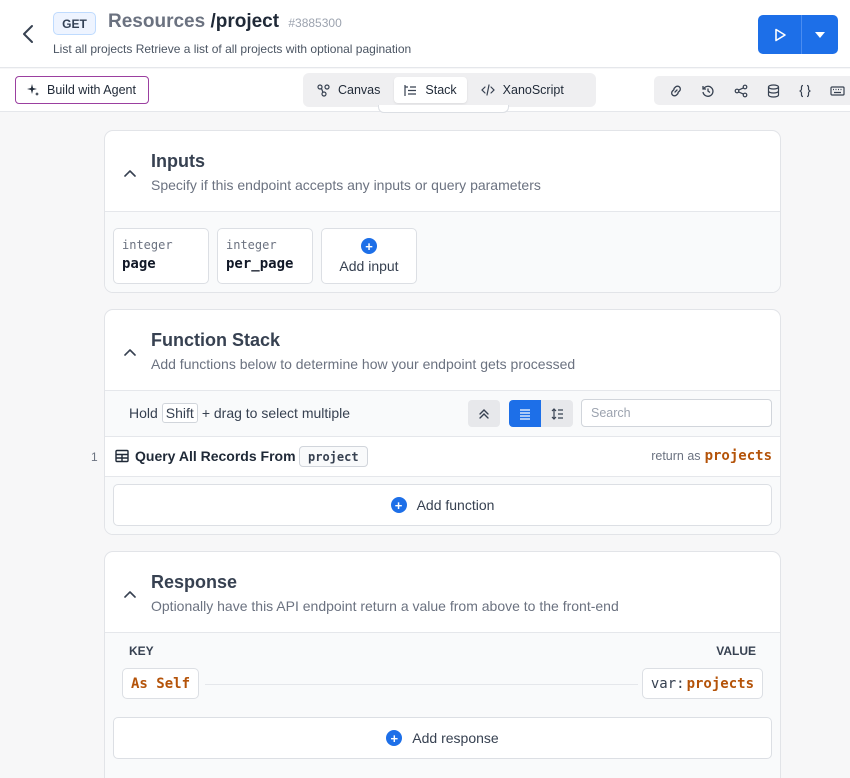 Image resolution: width=850 pixels, height=778 pixels. I want to click on return-label: return as, so click(676, 456).